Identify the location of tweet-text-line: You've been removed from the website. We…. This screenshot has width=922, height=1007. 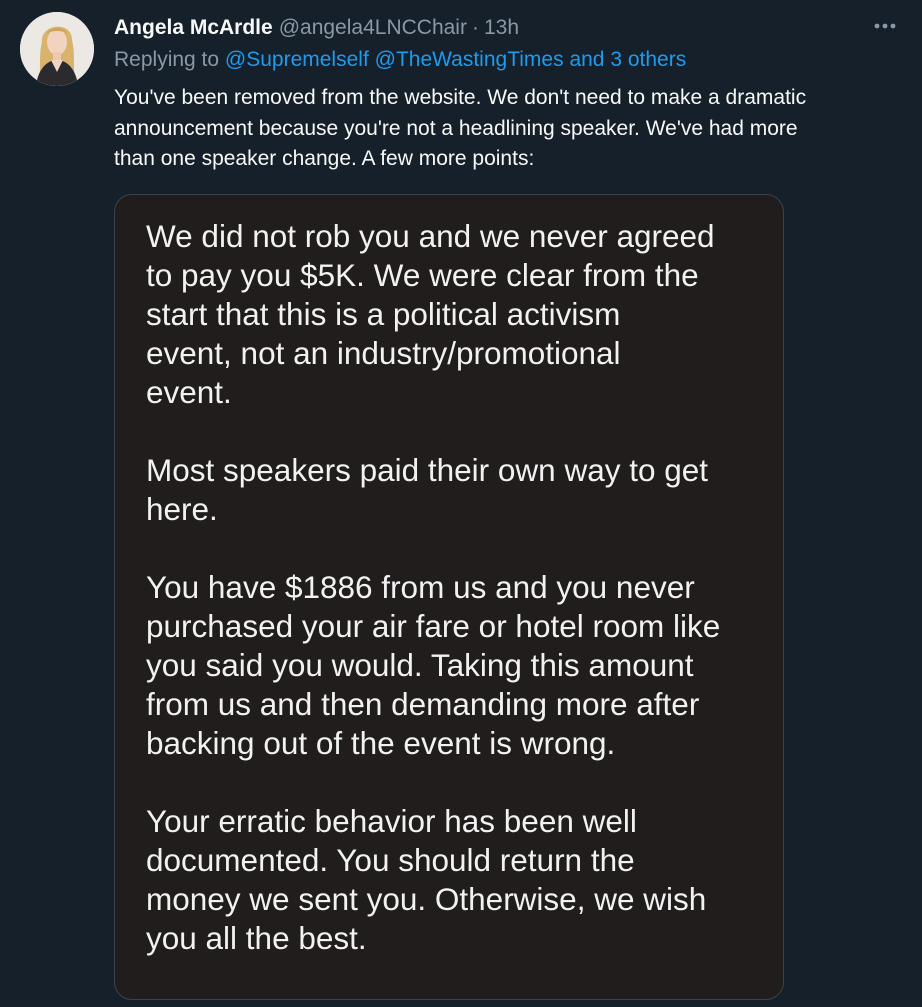
(460, 97).